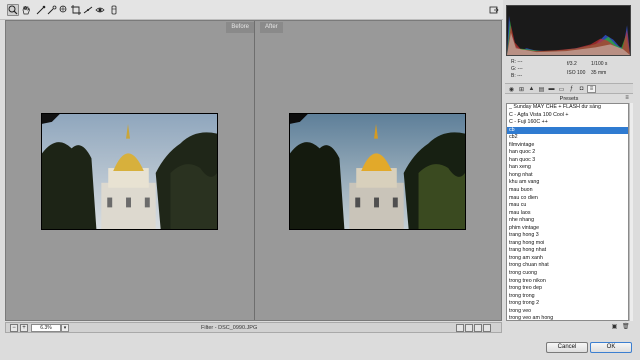 This screenshot has height=360, width=640. What do you see at coordinates (614, 327) in the screenshot?
I see `new-preset-icon: ▣` at bounding box center [614, 327].